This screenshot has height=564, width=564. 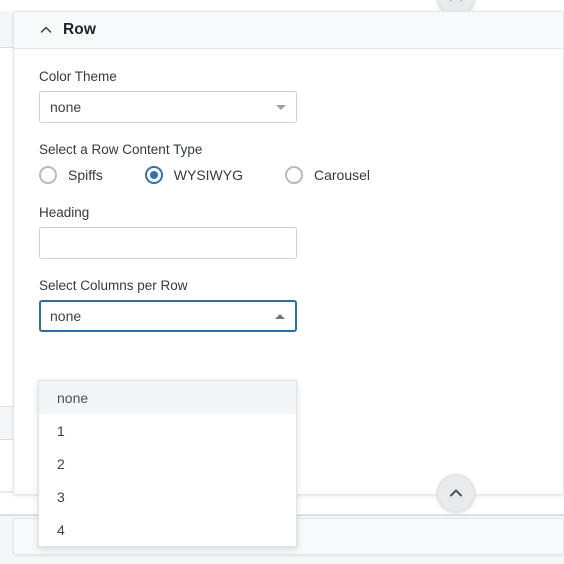 I want to click on field-color-theme: Color Theme none, so click(x=288, y=96).